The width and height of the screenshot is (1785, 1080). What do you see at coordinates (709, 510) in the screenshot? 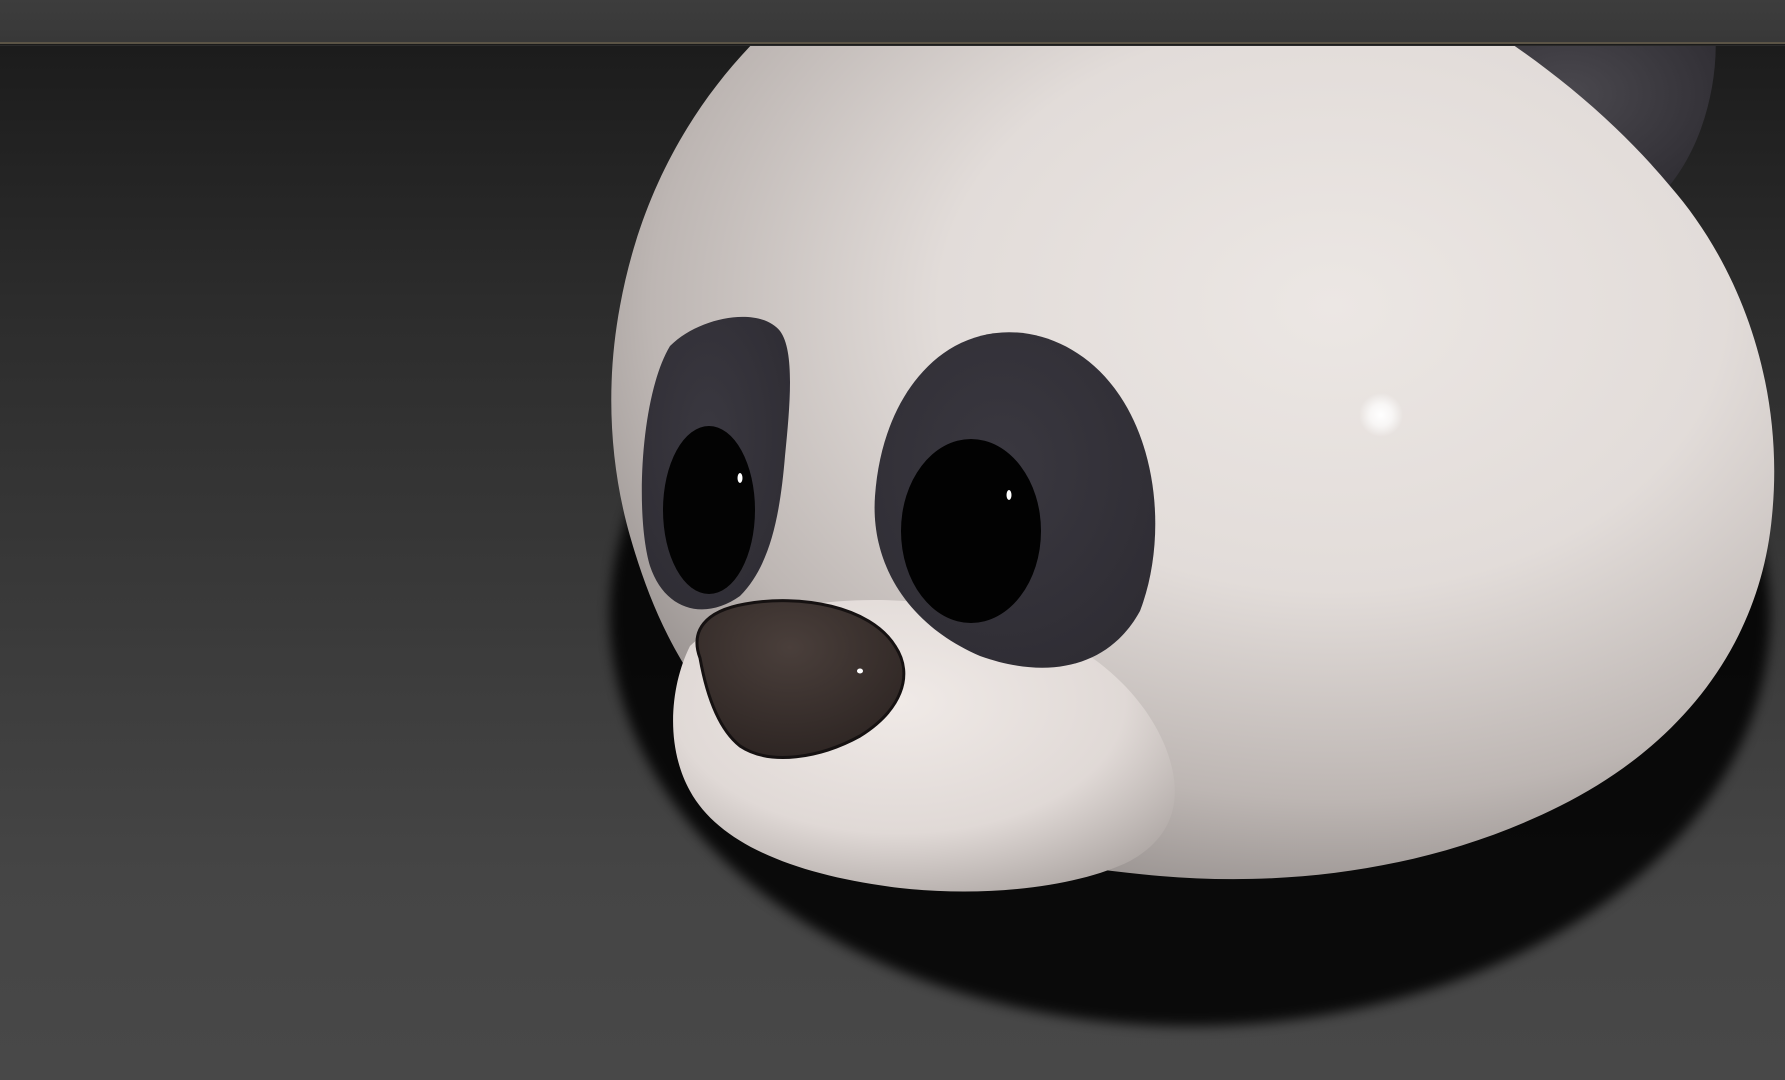
I see `left-eye` at bounding box center [709, 510].